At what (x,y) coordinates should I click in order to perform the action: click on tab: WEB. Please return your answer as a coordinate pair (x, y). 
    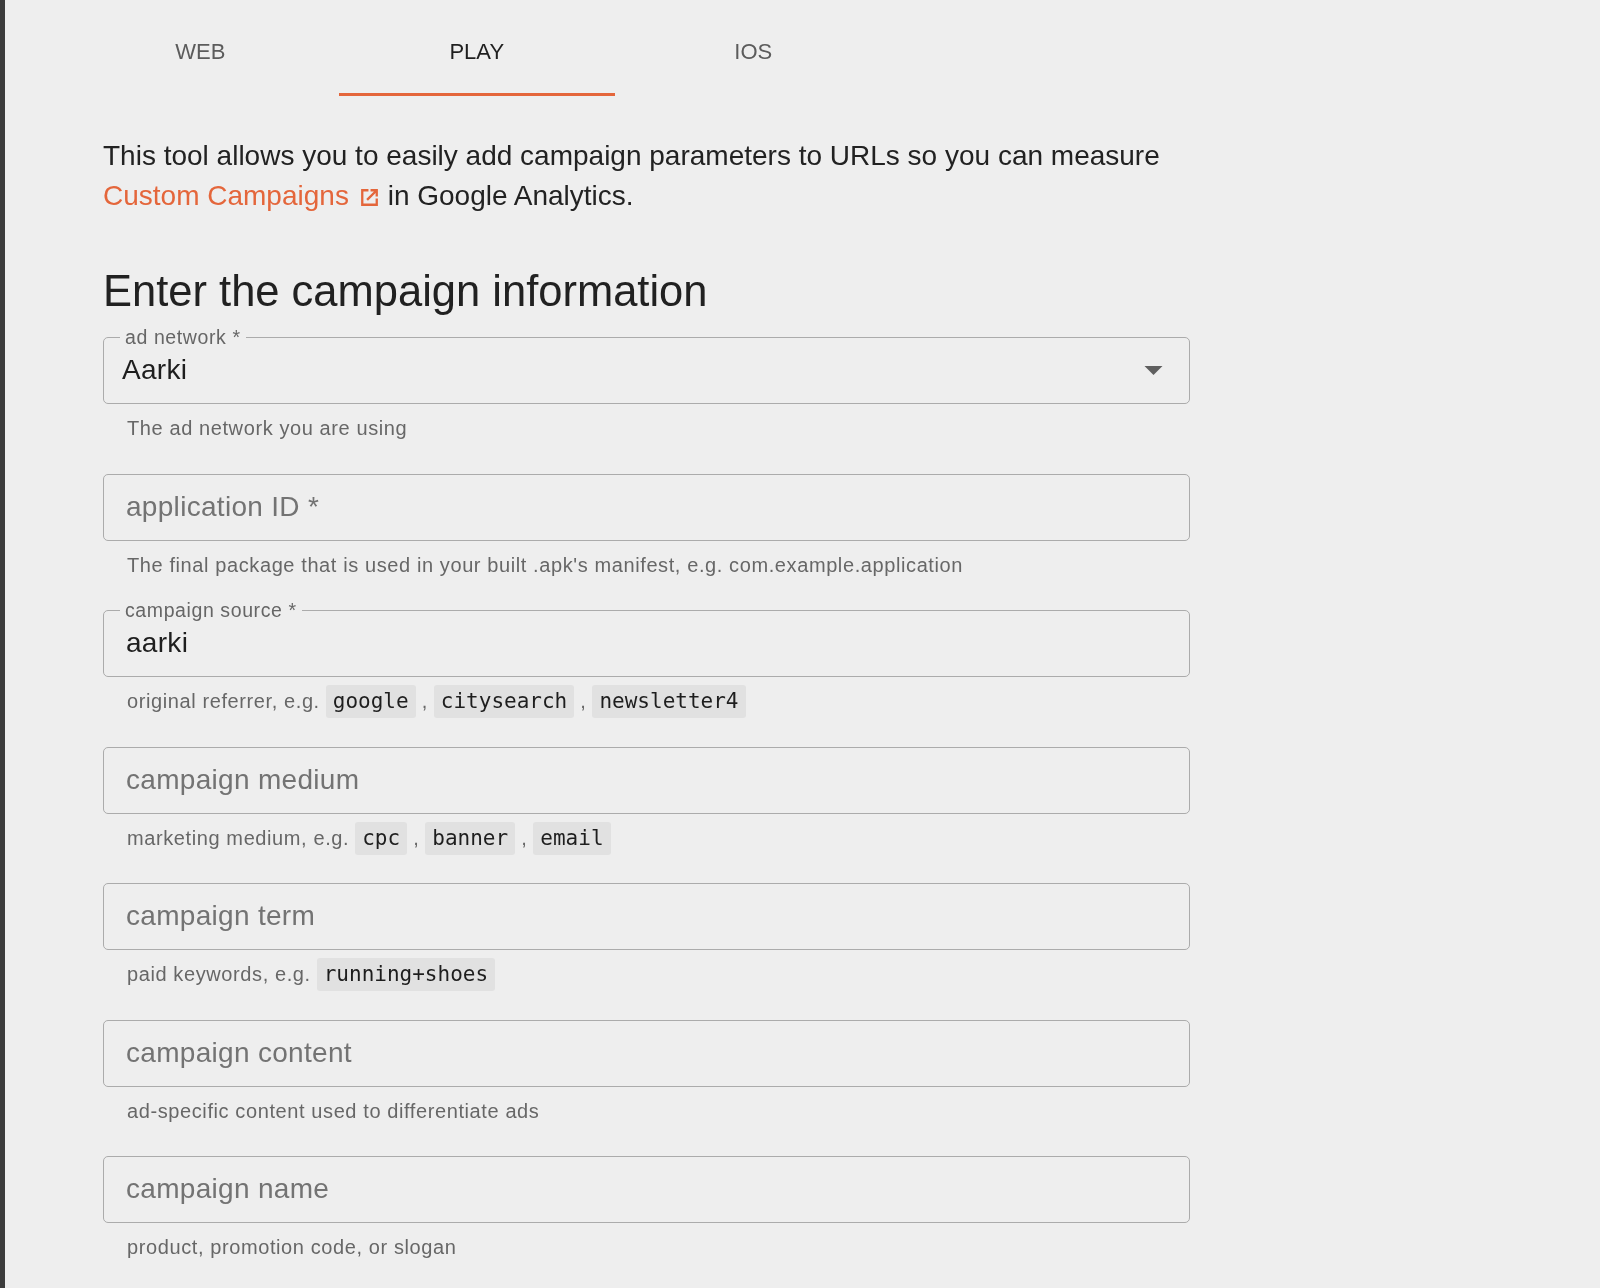
    Looking at the image, I should click on (200, 53).